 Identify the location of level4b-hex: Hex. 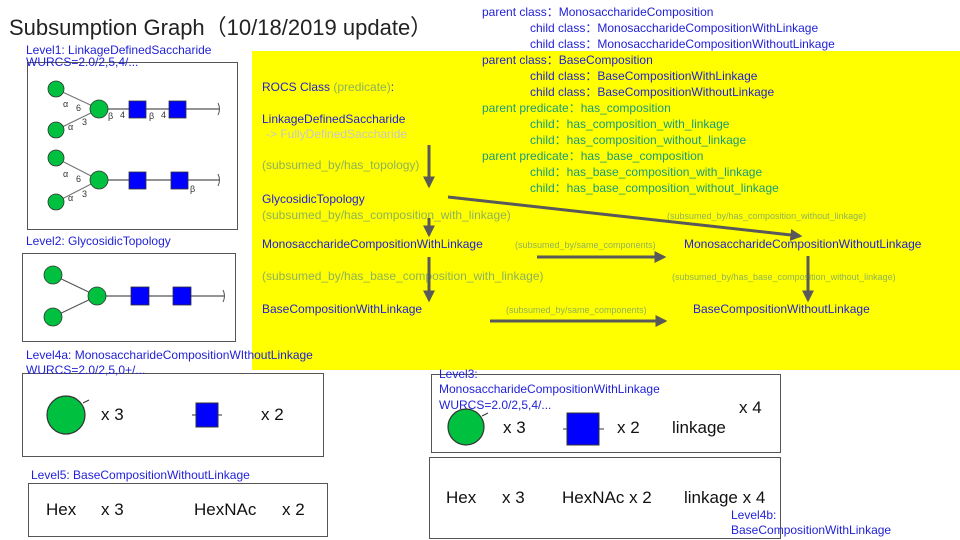
(461, 497).